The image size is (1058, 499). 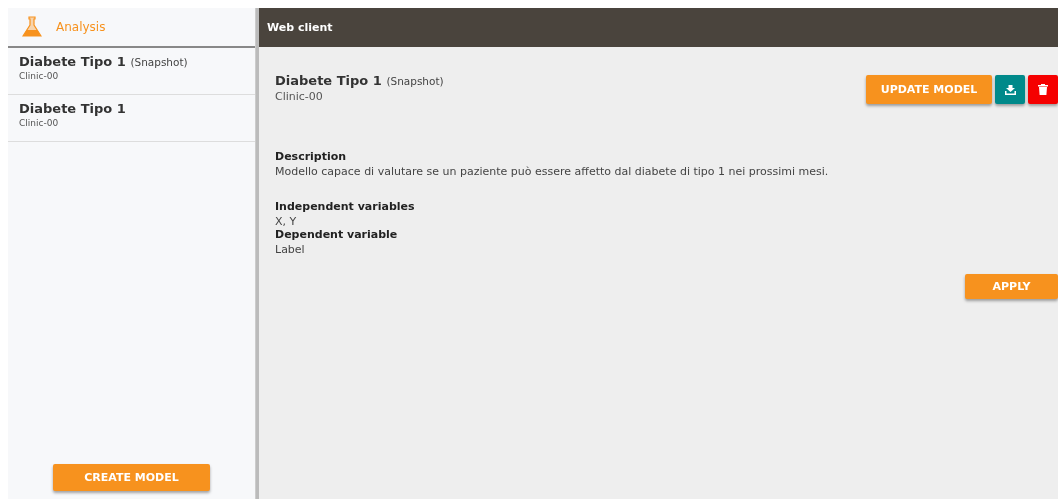 I want to click on field-value: X, Y, so click(x=286, y=221).